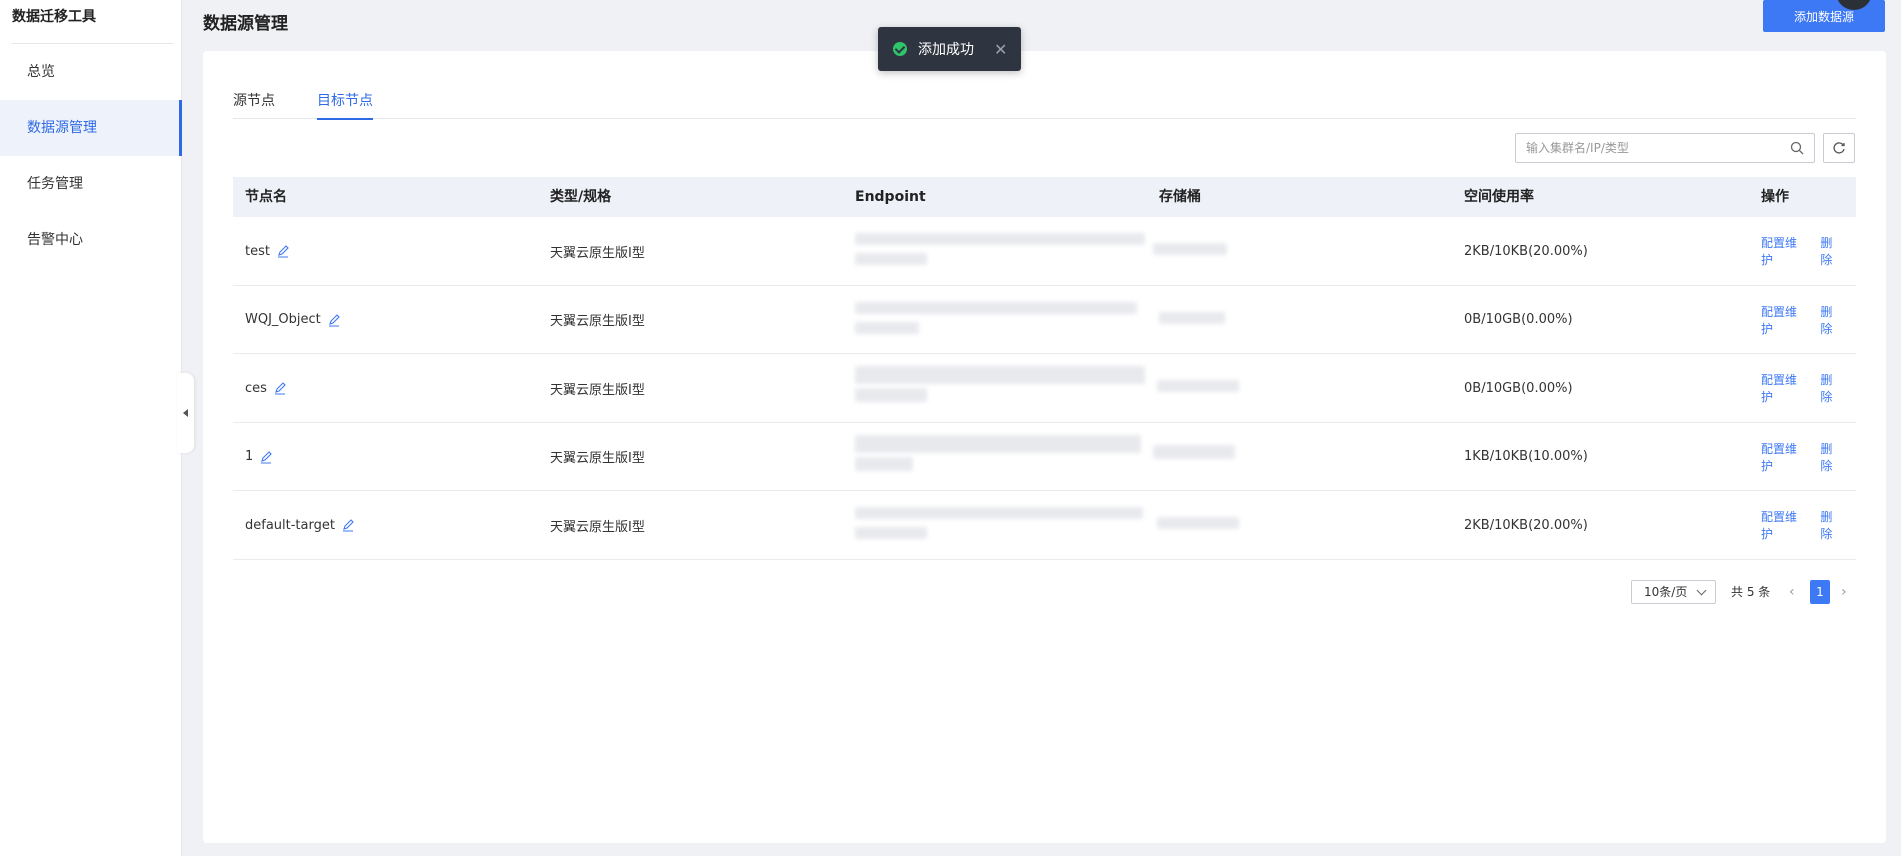 This screenshot has height=856, width=1901. What do you see at coordinates (1820, 592) in the screenshot?
I see `page-number-current: 1` at bounding box center [1820, 592].